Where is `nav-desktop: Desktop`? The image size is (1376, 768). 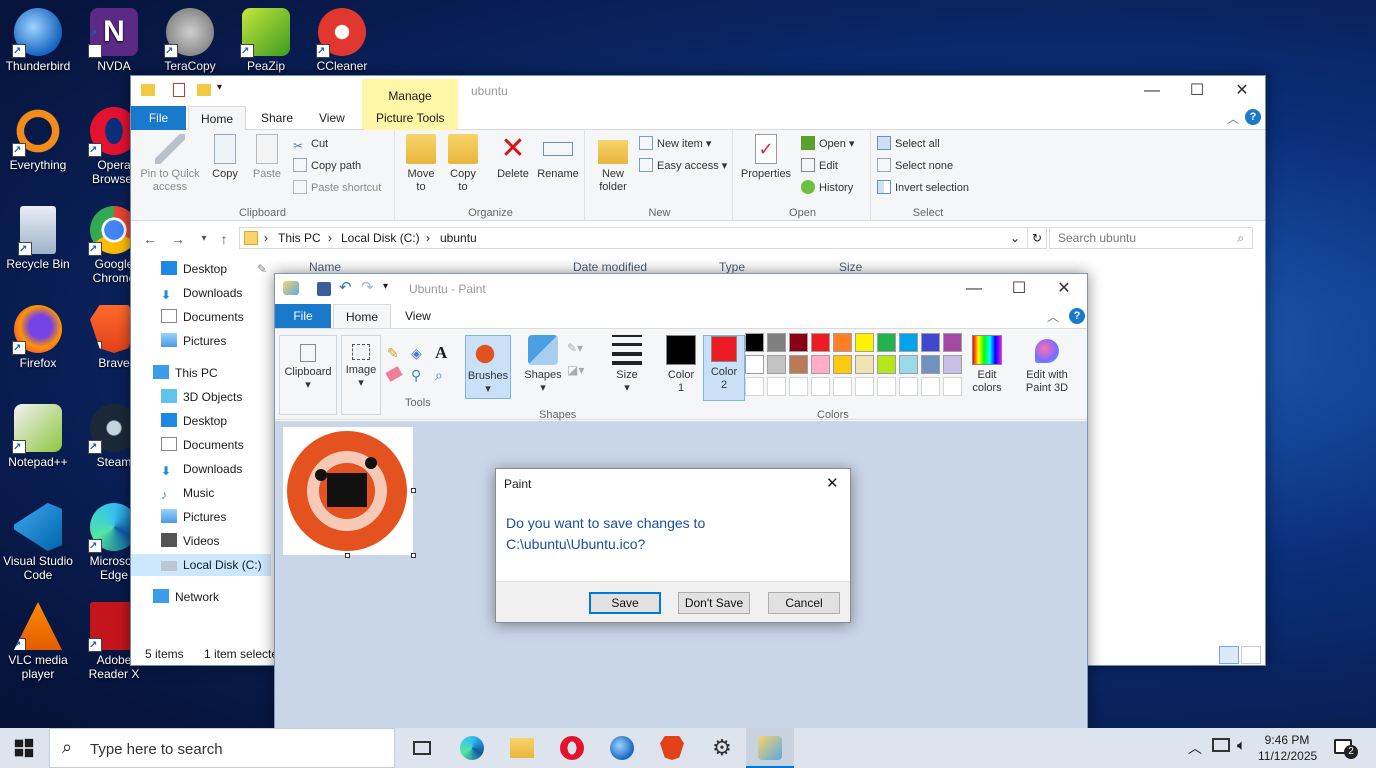 nav-desktop: Desktop is located at coordinates (201, 421).